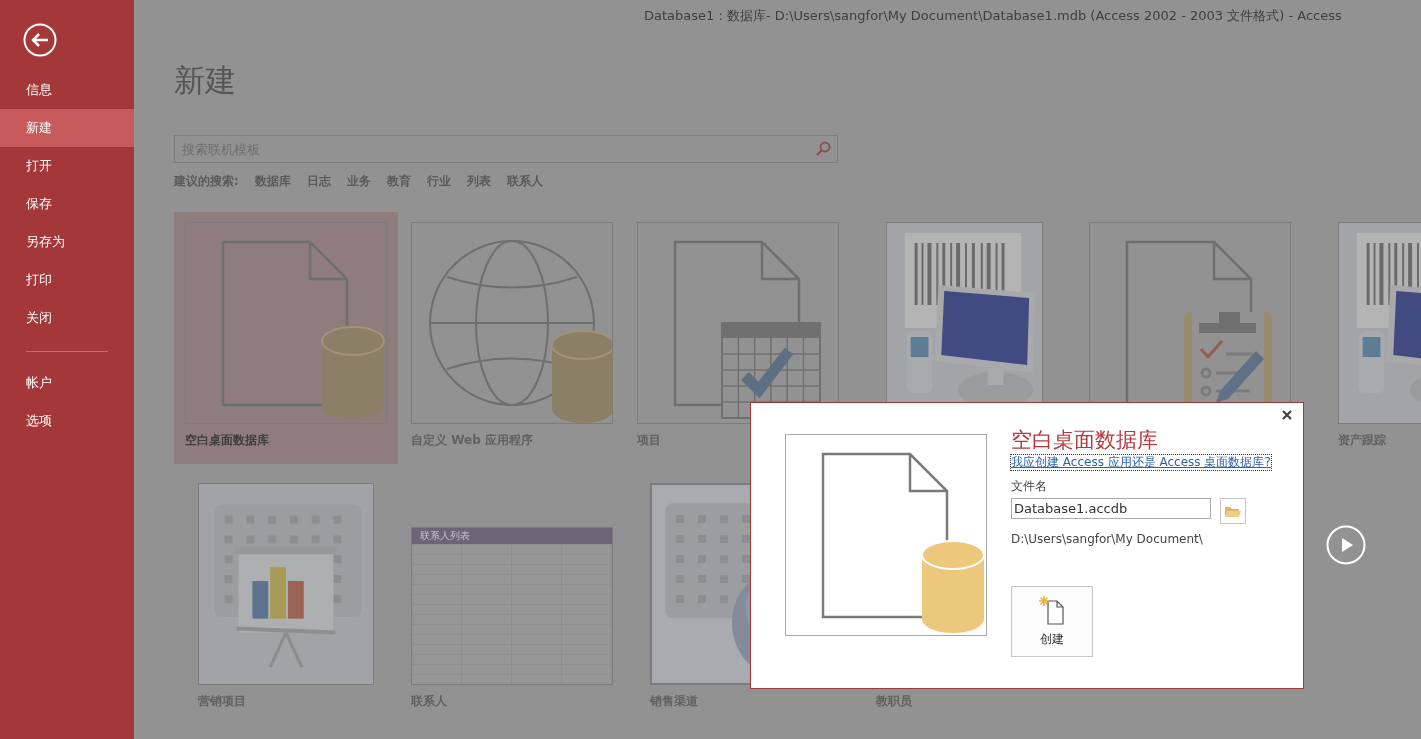 This screenshot has height=739, width=1421. What do you see at coordinates (478, 181) in the screenshot?
I see `suggested-search-link: 列表` at bounding box center [478, 181].